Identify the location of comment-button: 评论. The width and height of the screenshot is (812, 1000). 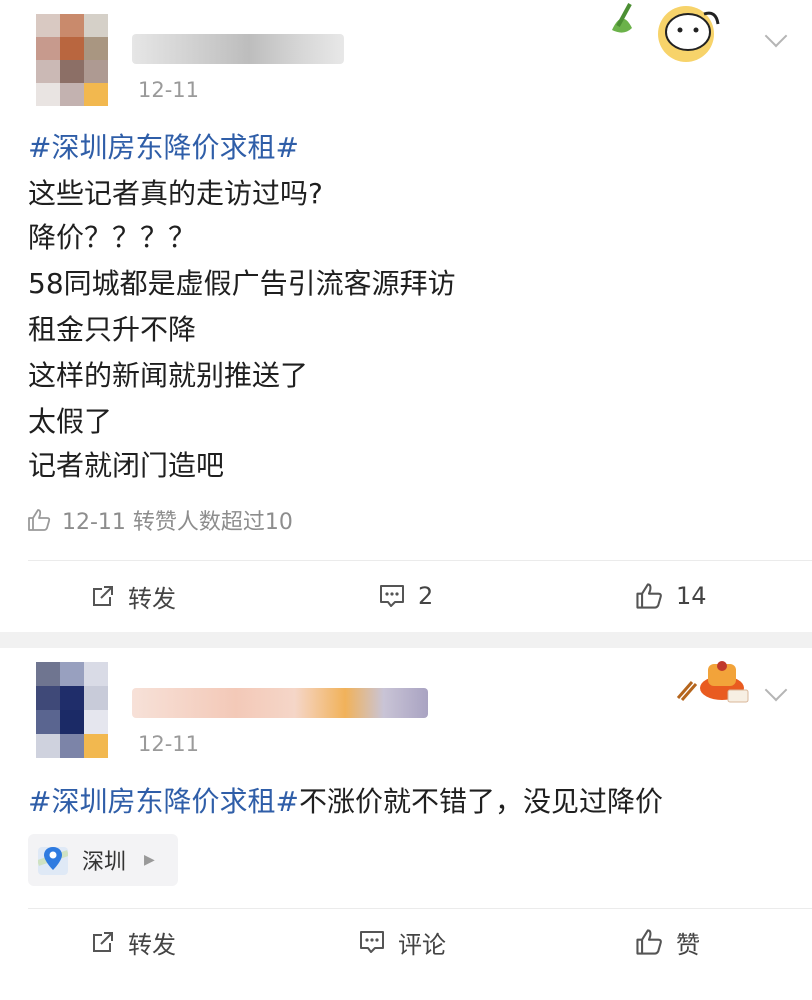
(402, 942).